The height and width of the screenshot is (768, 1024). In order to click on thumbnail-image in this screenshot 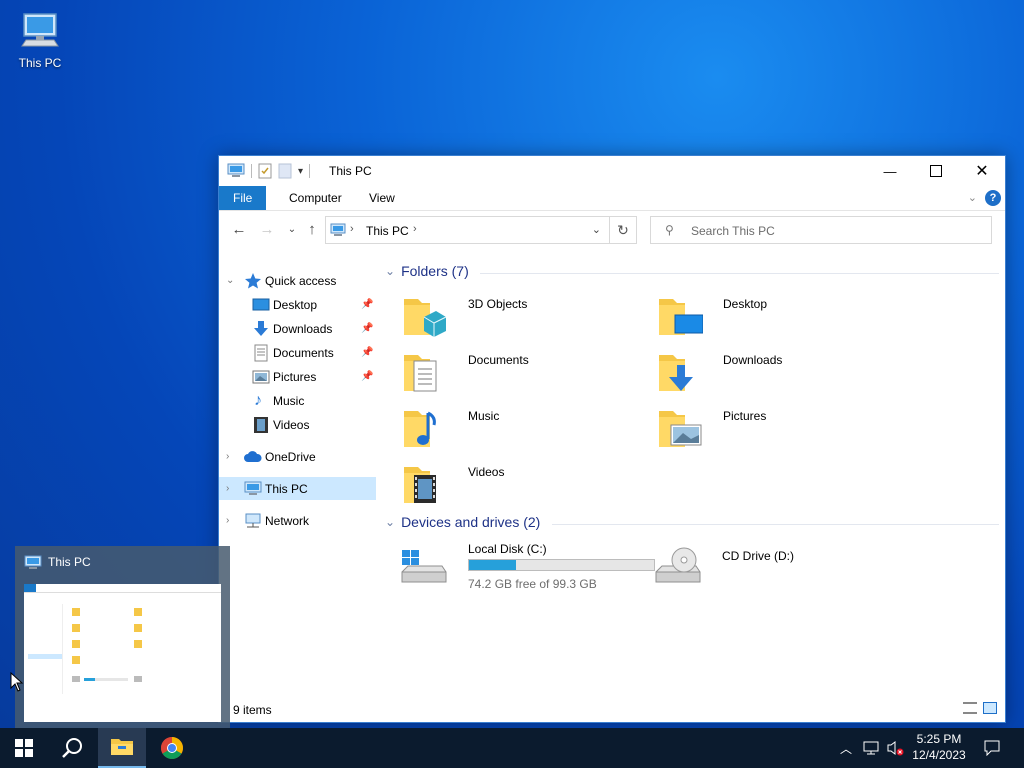, I will do `click(122, 653)`.